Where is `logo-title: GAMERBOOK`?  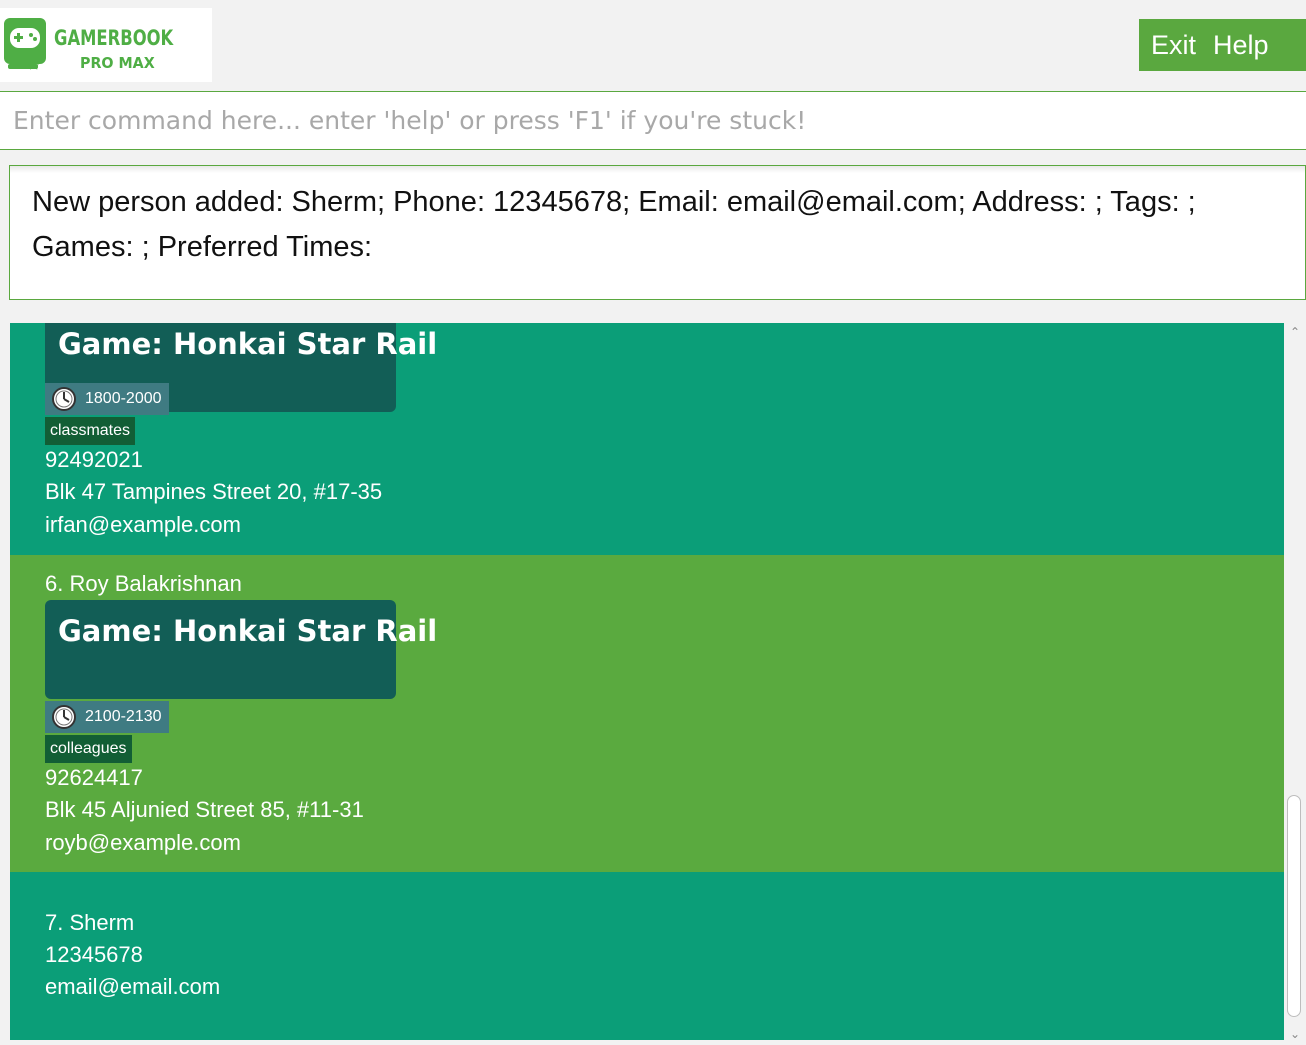 logo-title: GAMERBOOK is located at coordinates (114, 38).